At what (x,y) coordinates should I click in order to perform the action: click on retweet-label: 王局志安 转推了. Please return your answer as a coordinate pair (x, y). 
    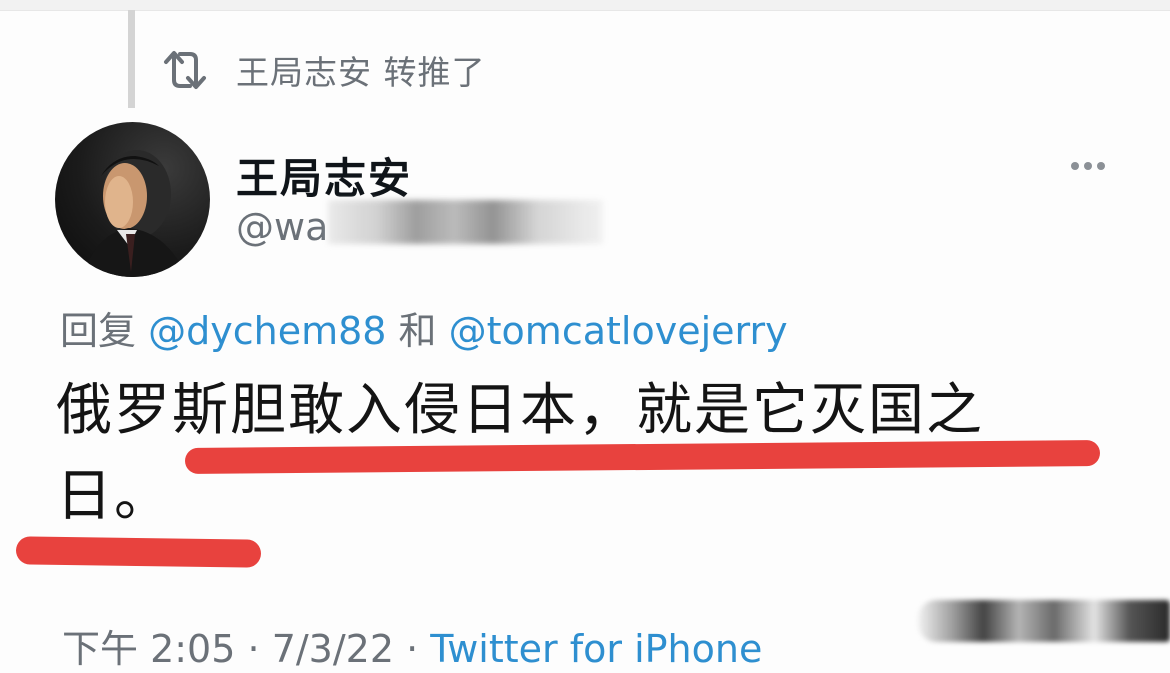
    Looking at the image, I should click on (361, 70).